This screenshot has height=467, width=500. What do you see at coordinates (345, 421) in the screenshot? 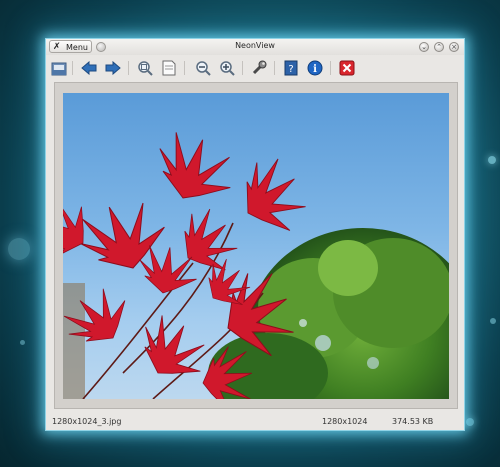
I see `status-dimensions: 1280x1024` at bounding box center [345, 421].